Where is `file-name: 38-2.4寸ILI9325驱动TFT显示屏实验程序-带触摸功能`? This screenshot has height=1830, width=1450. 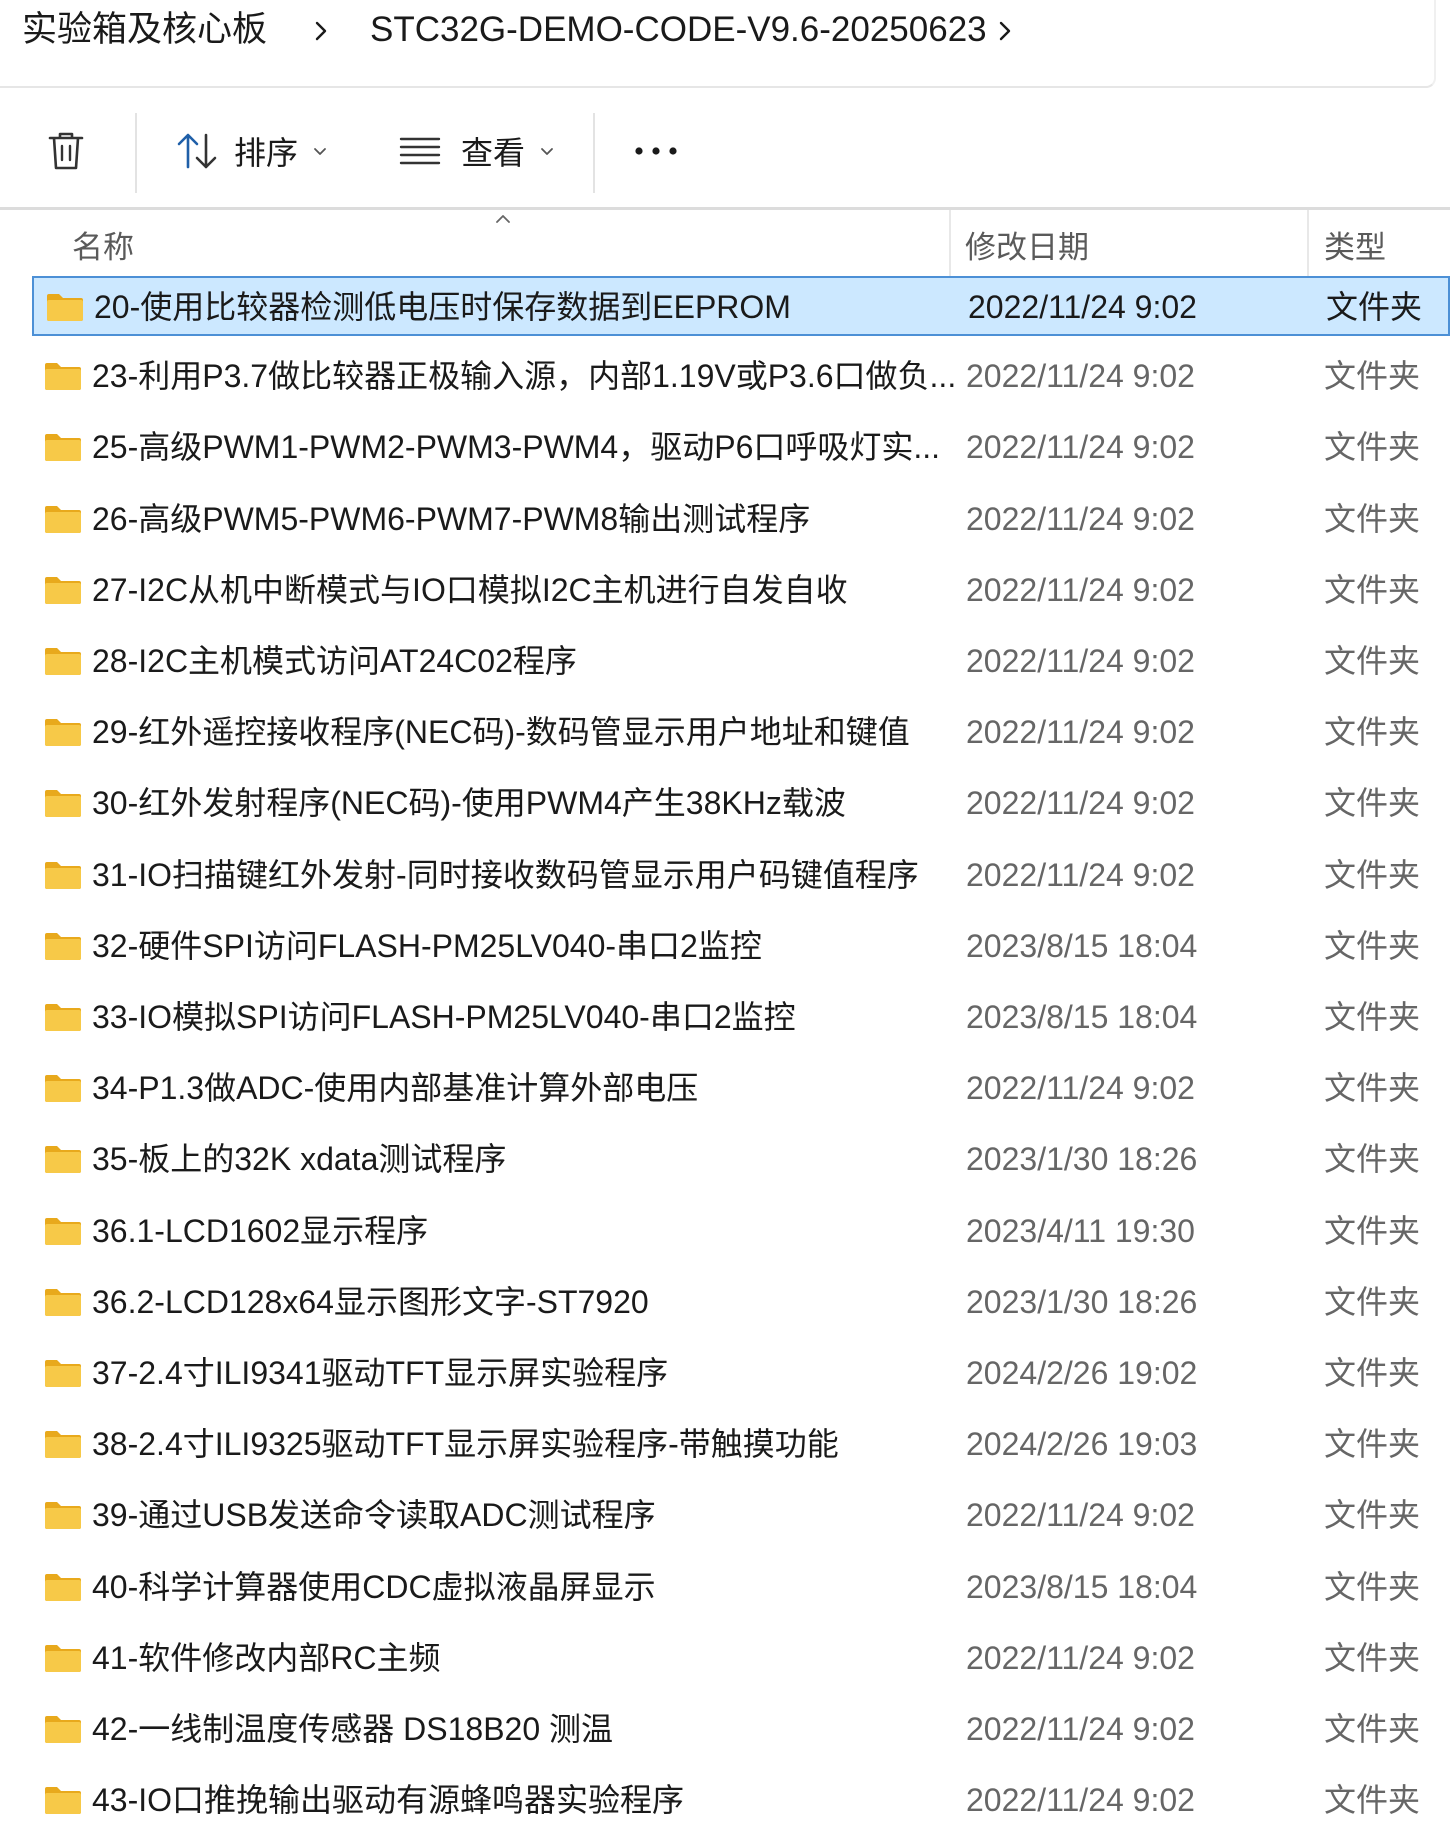
file-name: 38-2.4寸ILI9325驱动TFT显示屏实验程序-带触摸功能 is located at coordinates (529, 1444).